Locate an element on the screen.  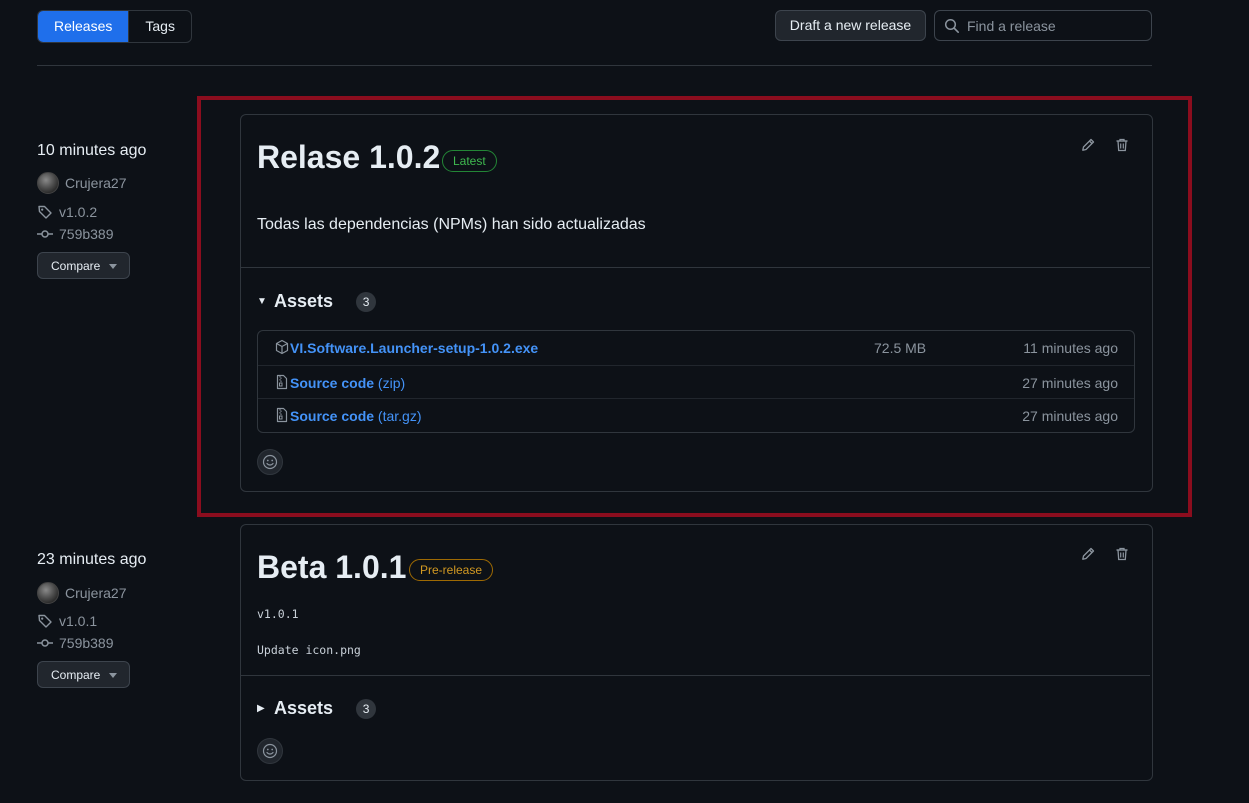
release-title: Relase 1.0.2 is located at coordinates (348, 157).